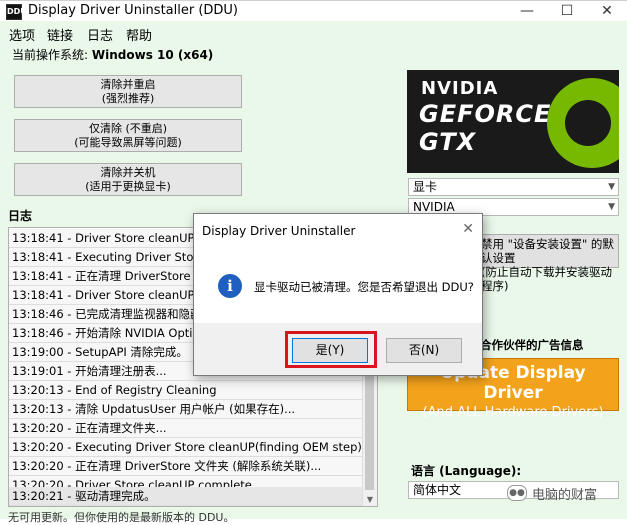  Describe the element at coordinates (20, 216) in the screenshot. I see `log-title: 日志` at that location.